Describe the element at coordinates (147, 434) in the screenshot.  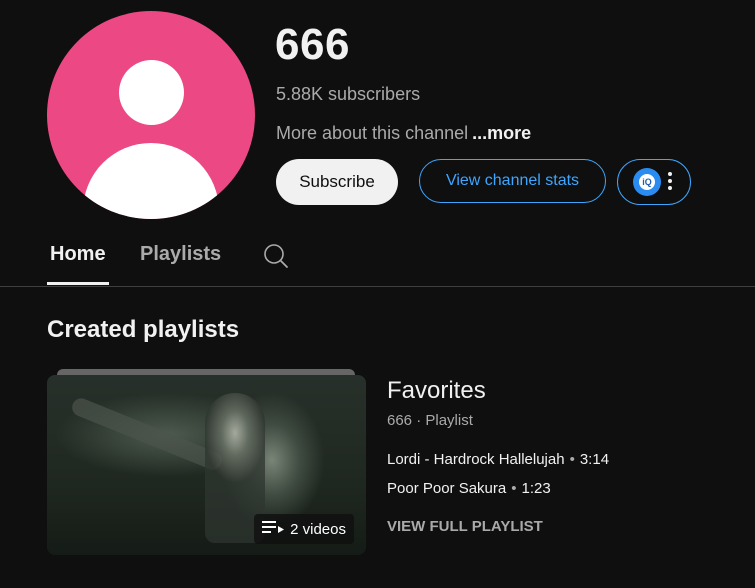
I see `thumbnail-detail` at that location.